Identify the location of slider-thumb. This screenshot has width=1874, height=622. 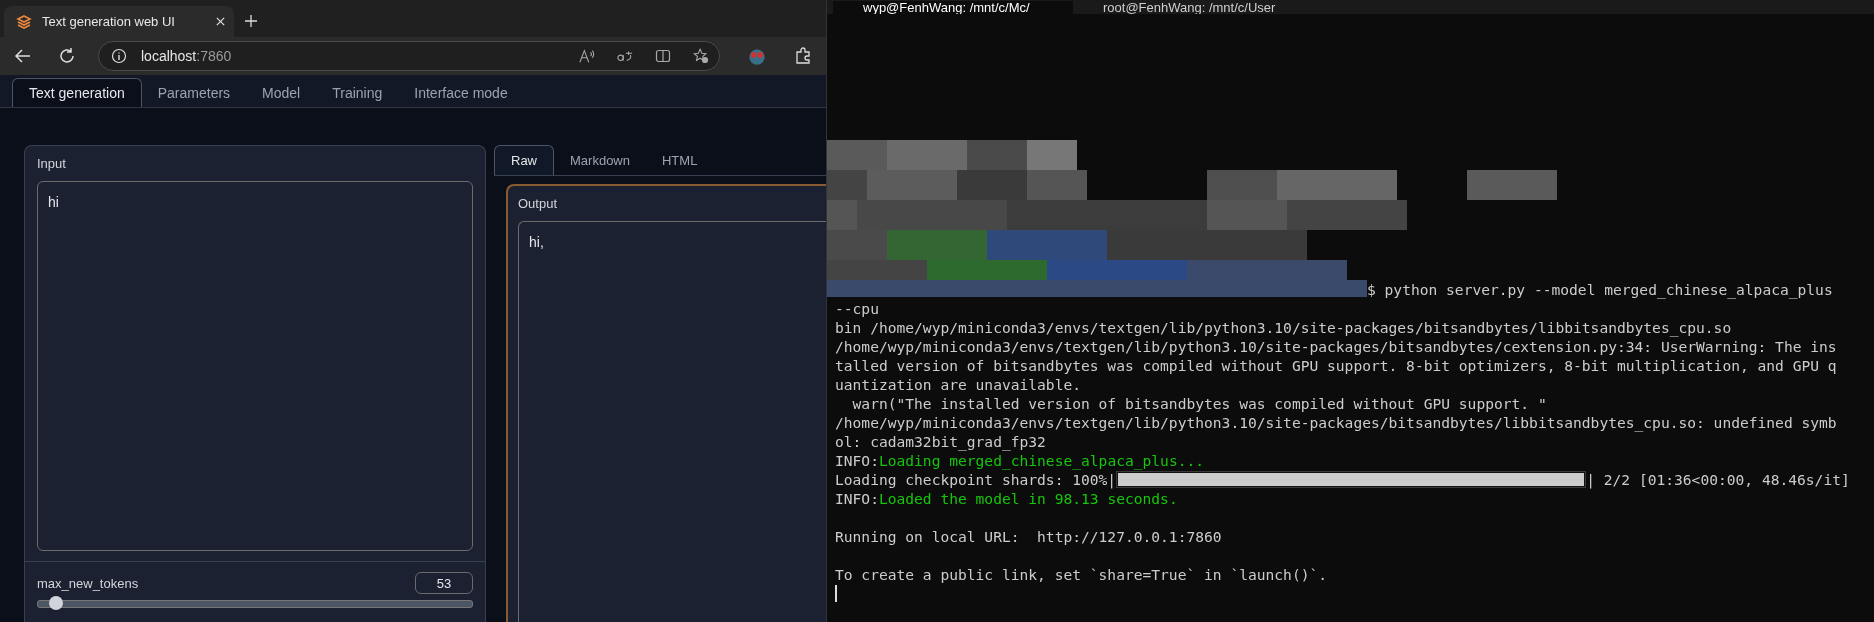
(56, 603).